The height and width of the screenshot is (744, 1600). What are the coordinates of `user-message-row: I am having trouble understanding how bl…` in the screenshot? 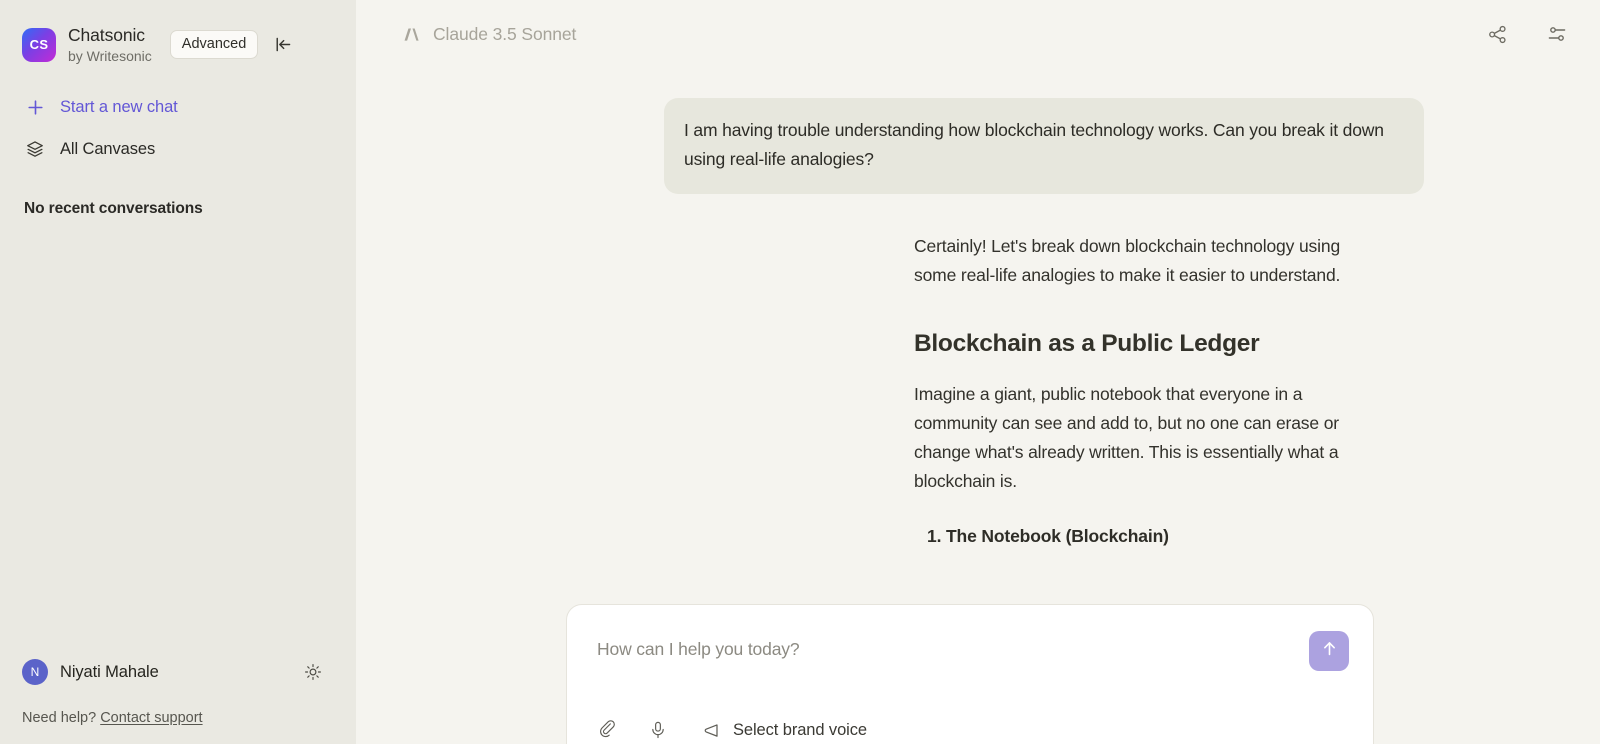 It's located at (978, 146).